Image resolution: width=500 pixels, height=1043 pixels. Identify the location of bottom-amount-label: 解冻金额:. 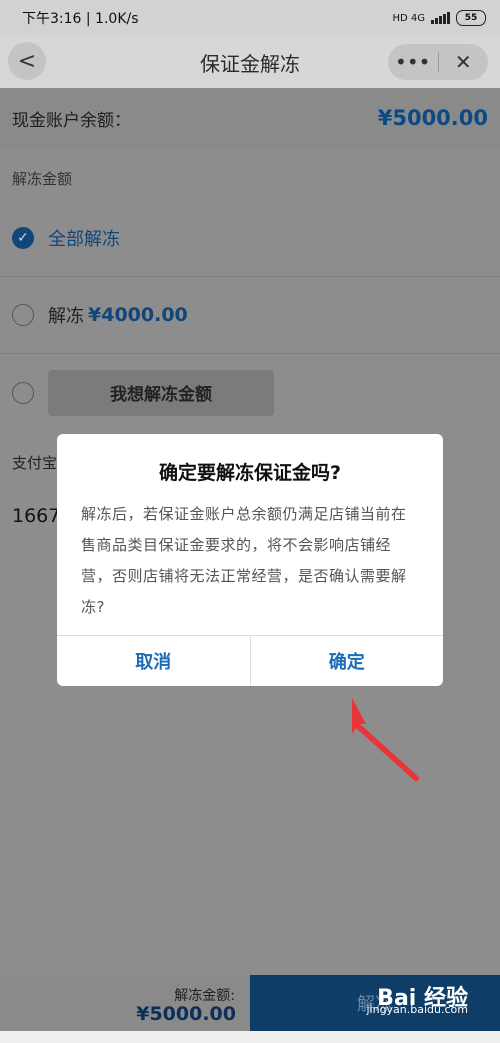
(204, 996).